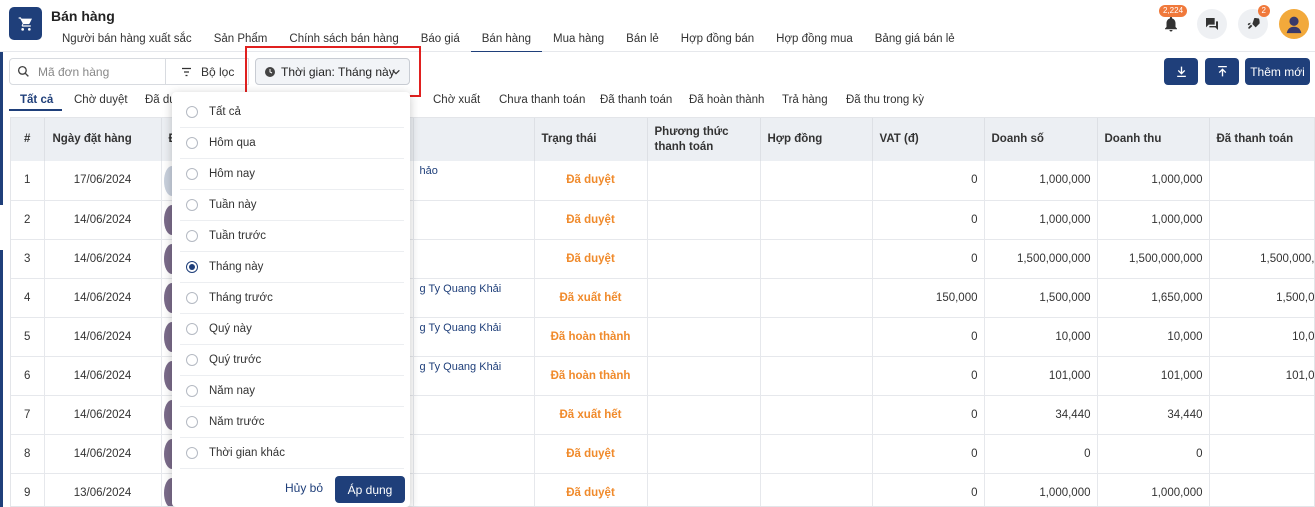 The image size is (1315, 507). I want to click on time-option: Hôm nay, so click(292, 174).